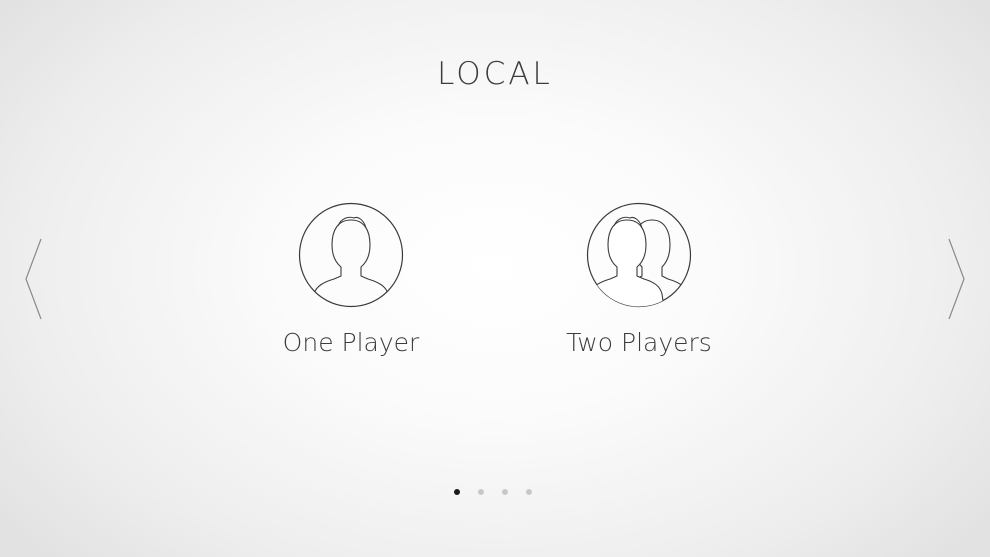  I want to click on previous-page-button, so click(34, 279).